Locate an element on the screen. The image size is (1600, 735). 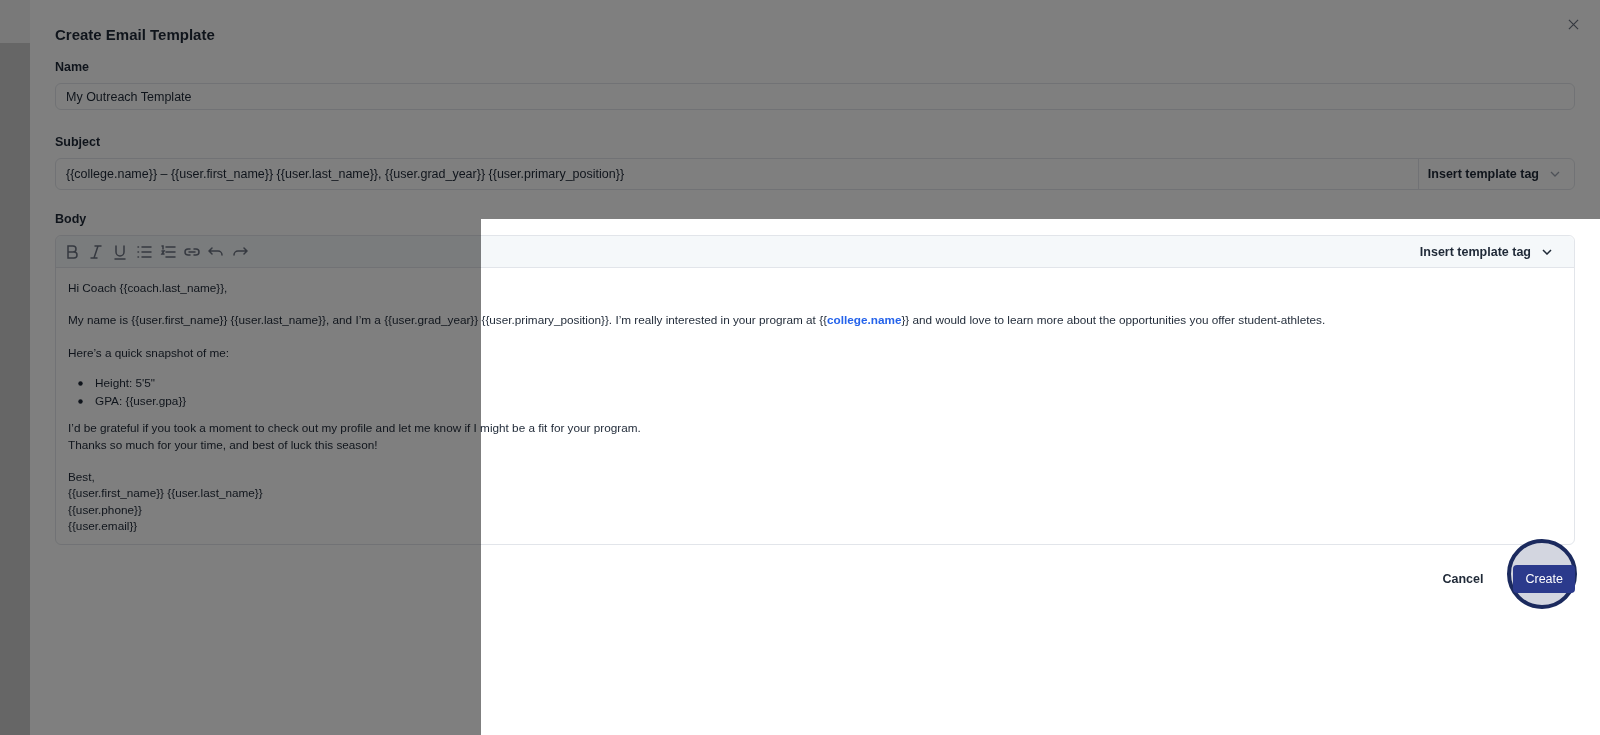
subject-field: {{college.name}} – {{user.first_name}} {{user.last_name}}, {{user.grad_year}} {{user.primary_position}} Insert template tag is located at coordinates (815, 174).